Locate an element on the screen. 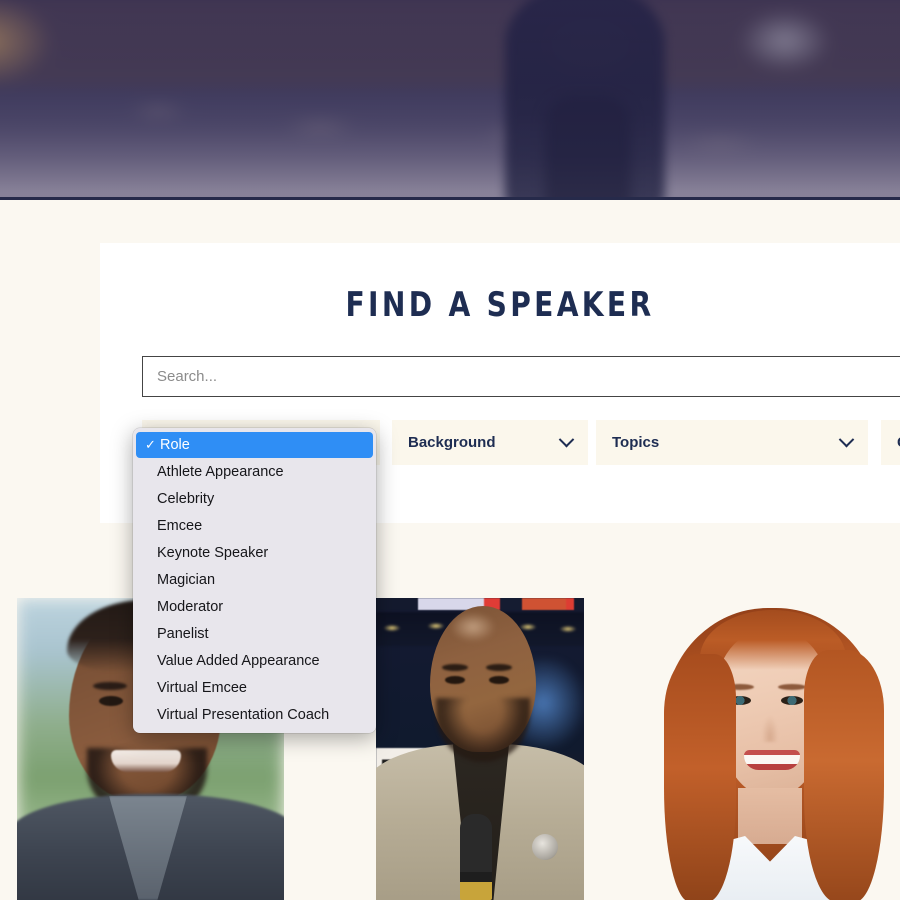 This screenshot has height=900, width=900. speaker-photo-hair-left is located at coordinates (700, 777).